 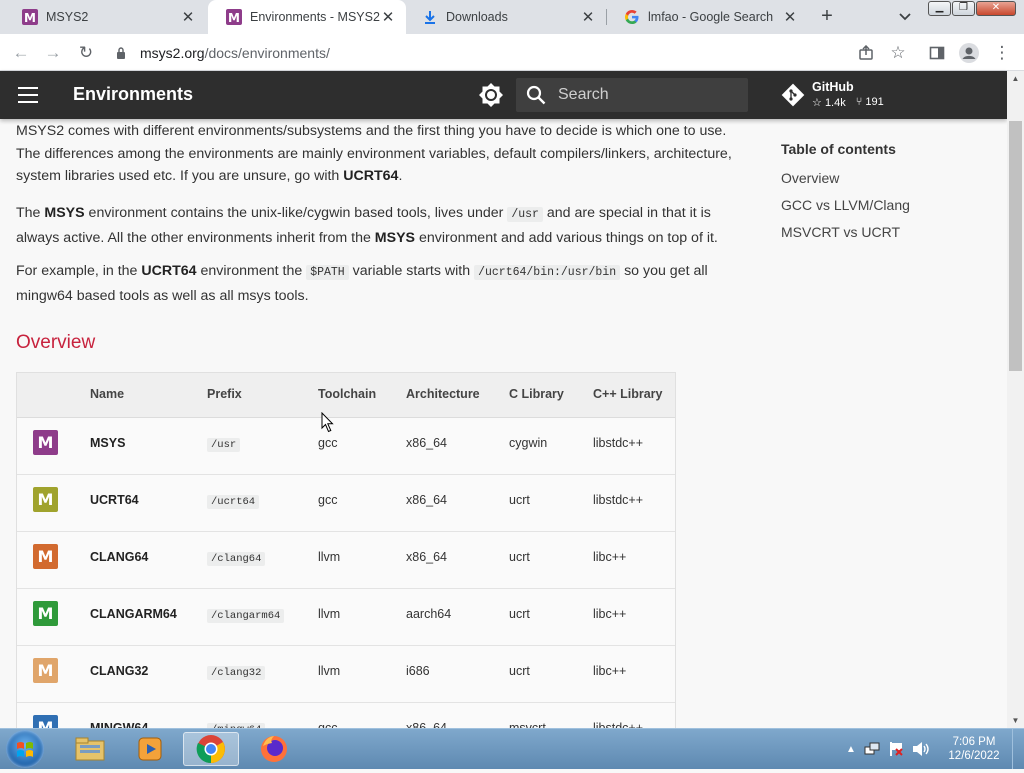 I want to click on windows-taskbar: ▲ 7:06 PM 12/6/2022, so click(x=512, y=748).